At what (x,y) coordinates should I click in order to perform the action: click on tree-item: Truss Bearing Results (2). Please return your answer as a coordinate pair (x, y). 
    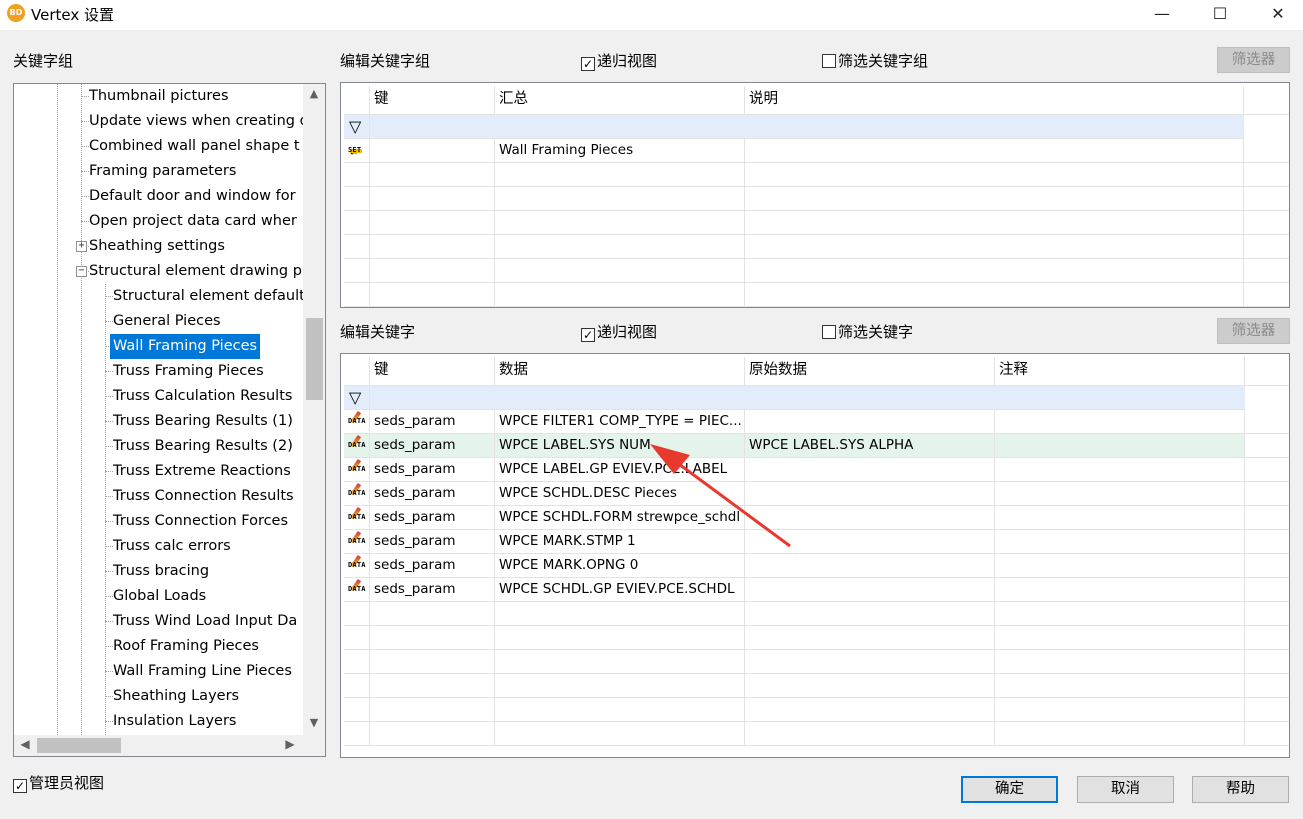
    Looking at the image, I should click on (159, 446).